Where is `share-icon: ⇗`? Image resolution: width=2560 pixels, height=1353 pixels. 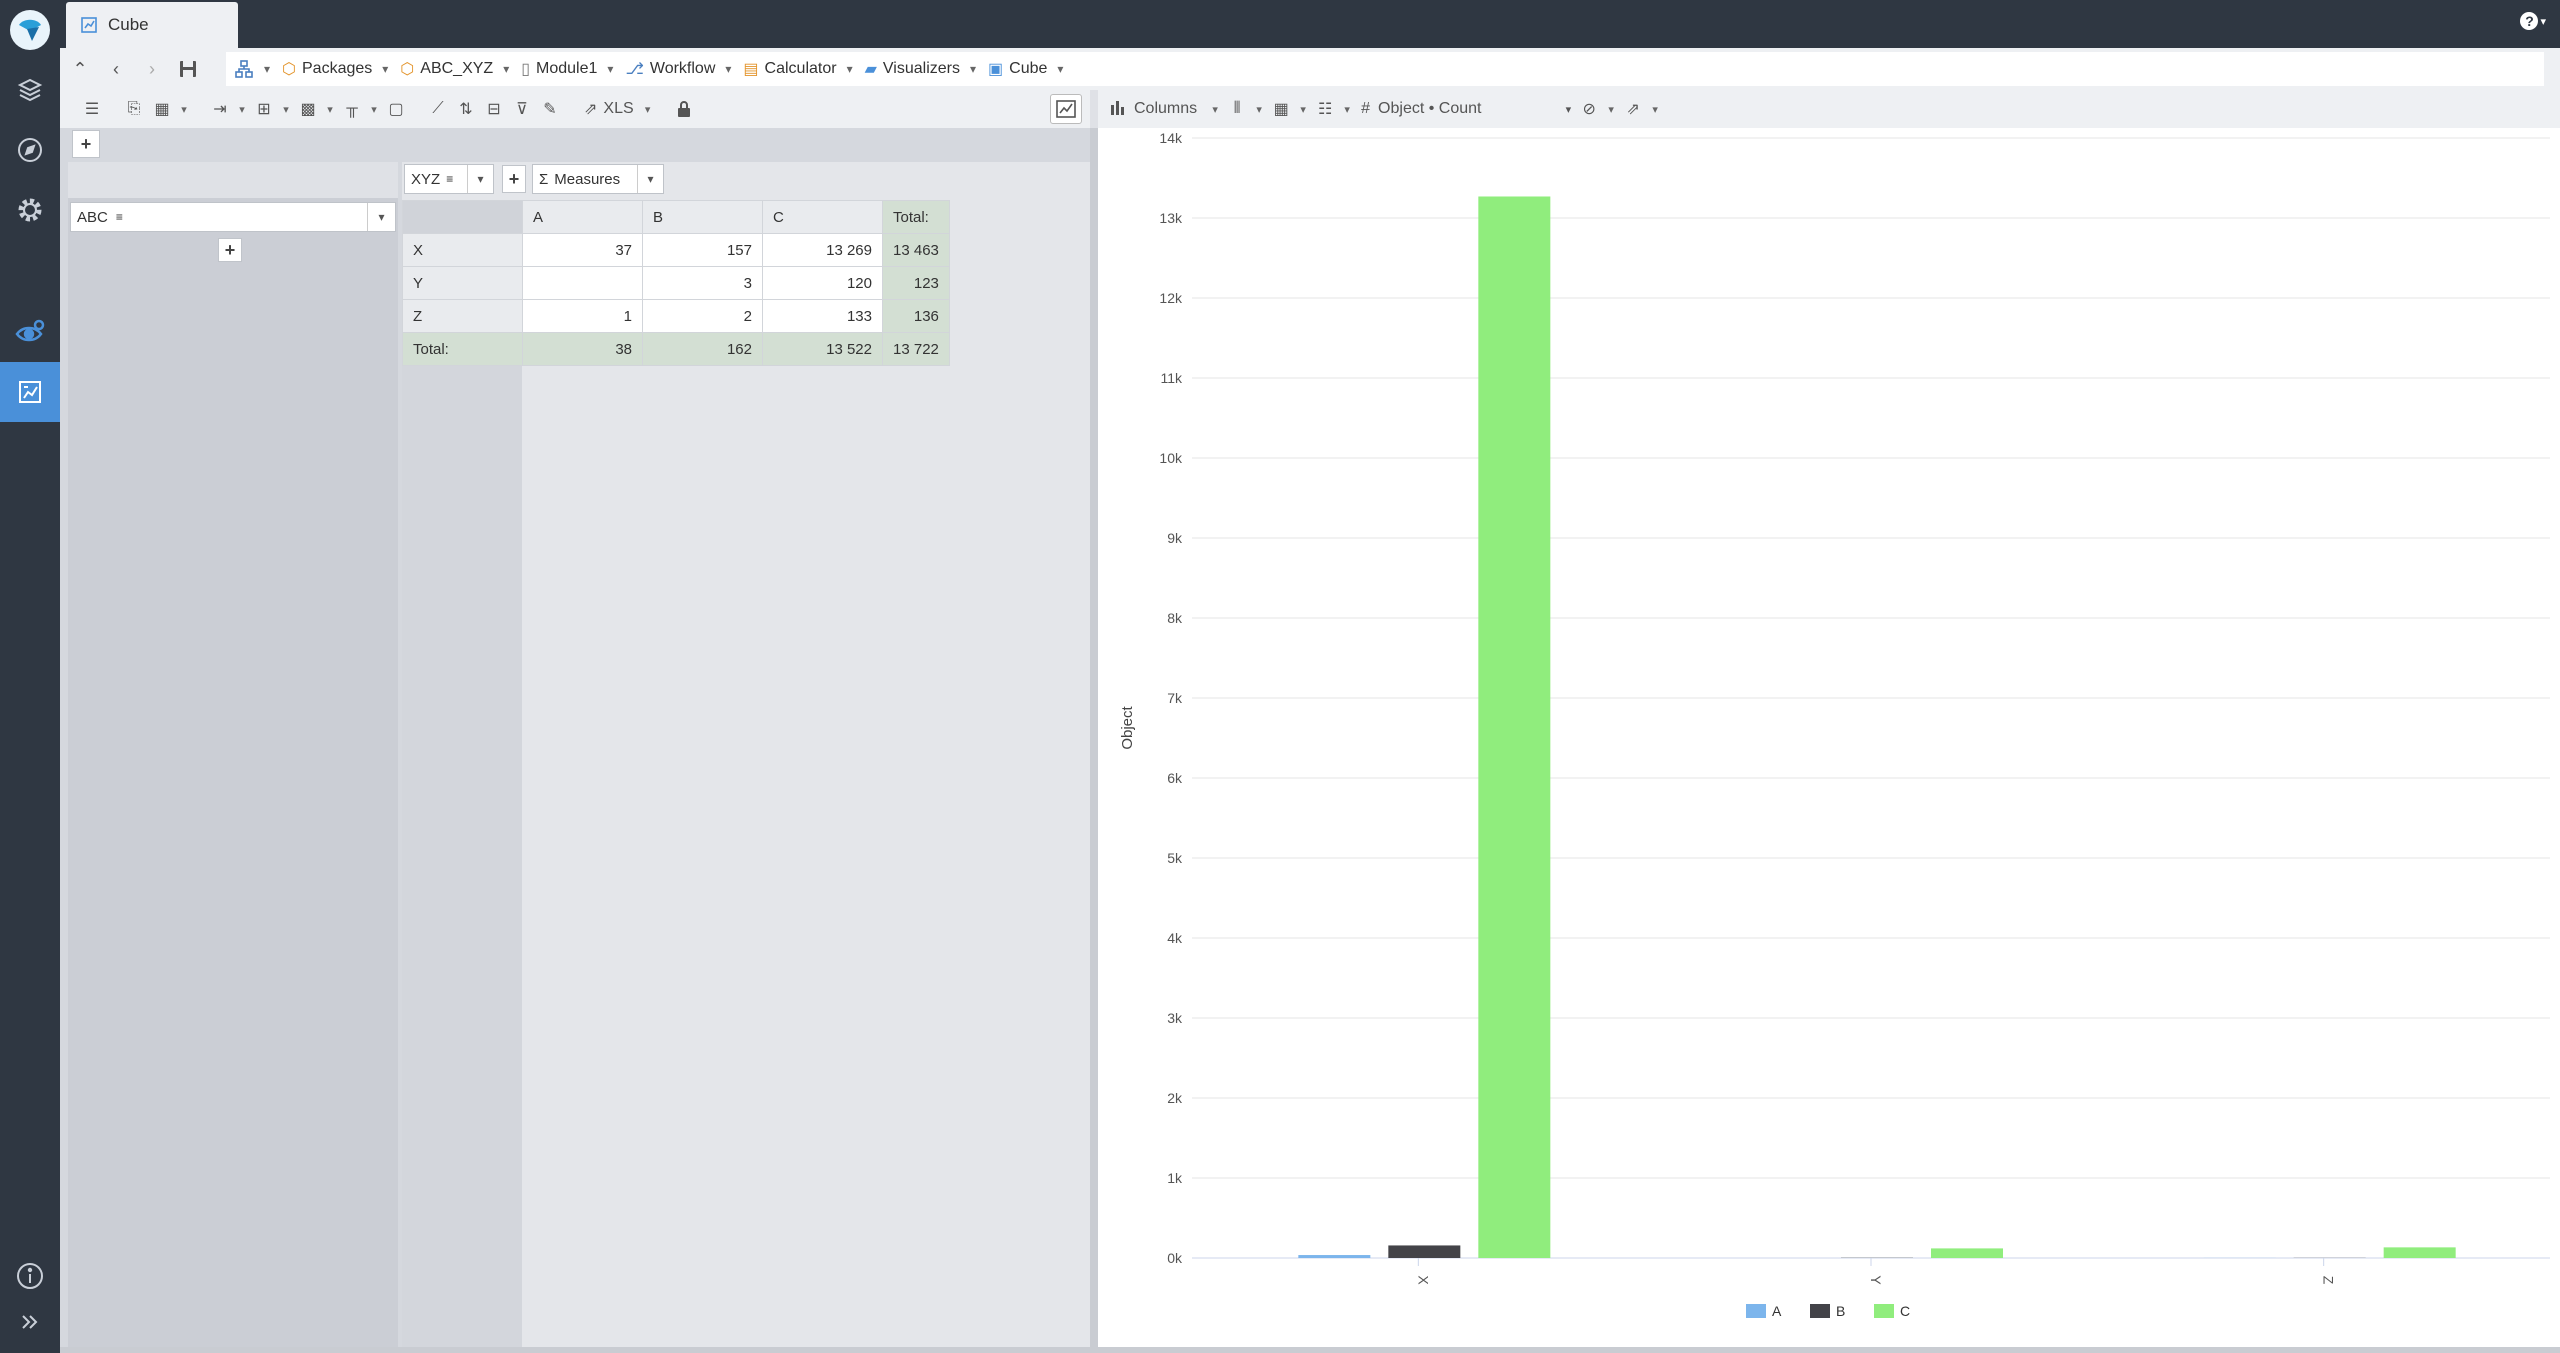 share-icon: ⇗ is located at coordinates (1633, 109).